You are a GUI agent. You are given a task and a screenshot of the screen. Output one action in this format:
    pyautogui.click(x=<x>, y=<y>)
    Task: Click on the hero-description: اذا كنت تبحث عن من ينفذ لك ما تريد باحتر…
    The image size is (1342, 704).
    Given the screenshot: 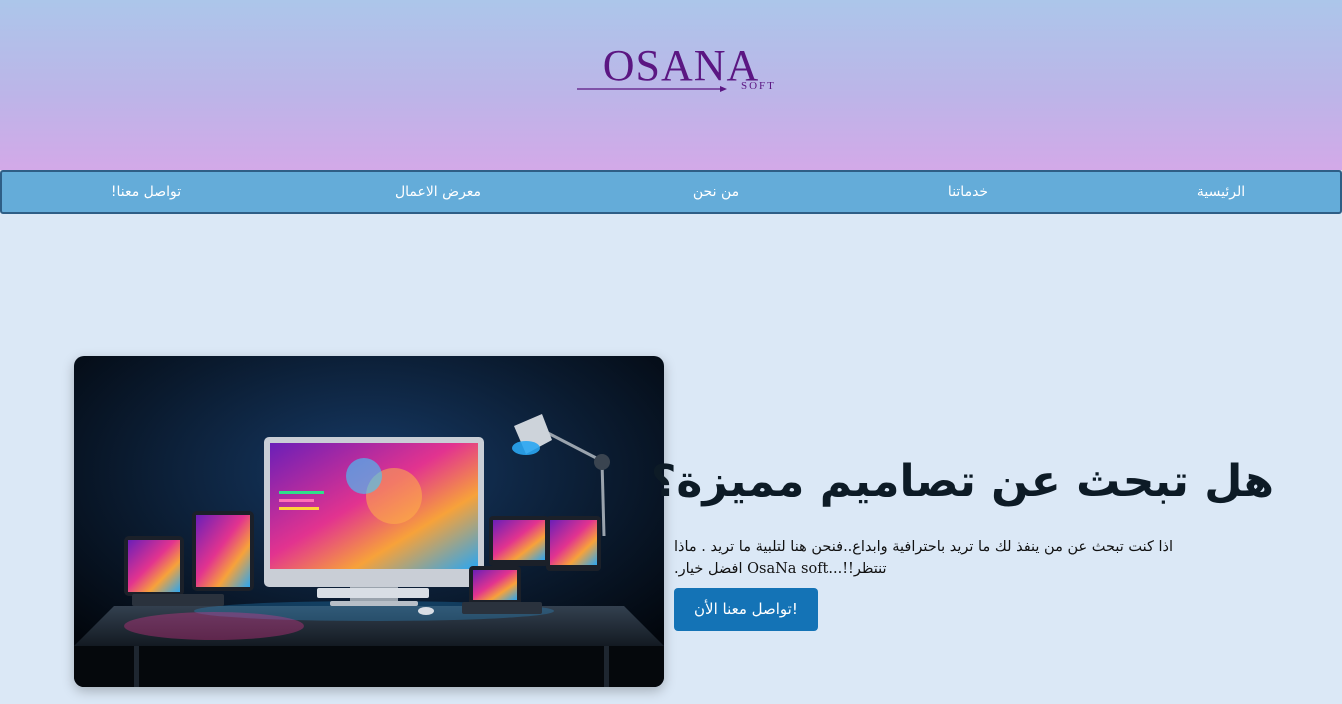 What is the action you would take?
    pyautogui.click(x=924, y=558)
    